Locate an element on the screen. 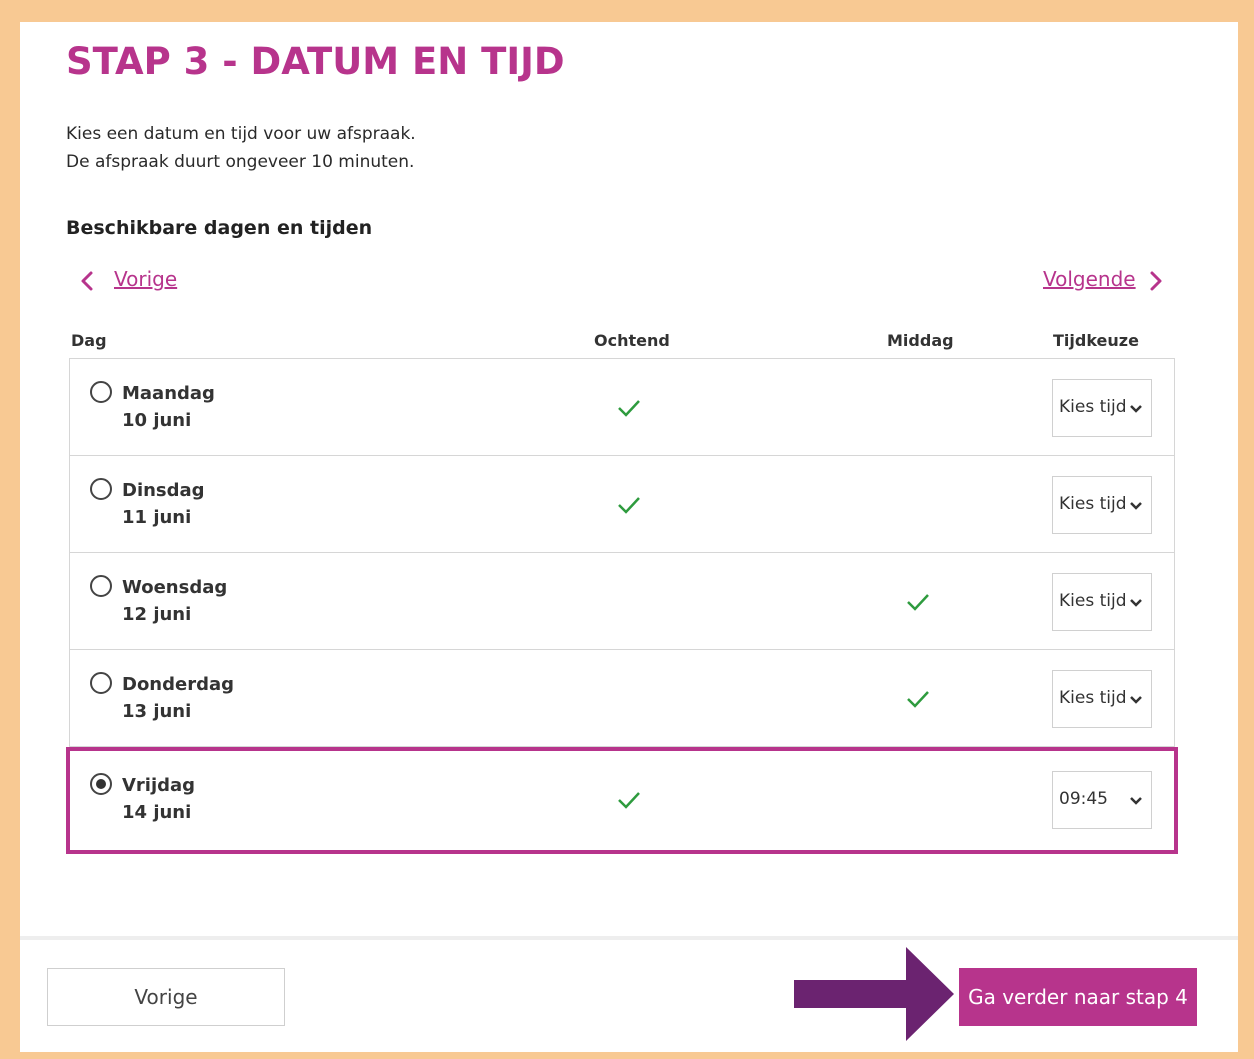 This screenshot has width=1254, height=1059. column-header-afternoon: Middag is located at coordinates (920, 340).